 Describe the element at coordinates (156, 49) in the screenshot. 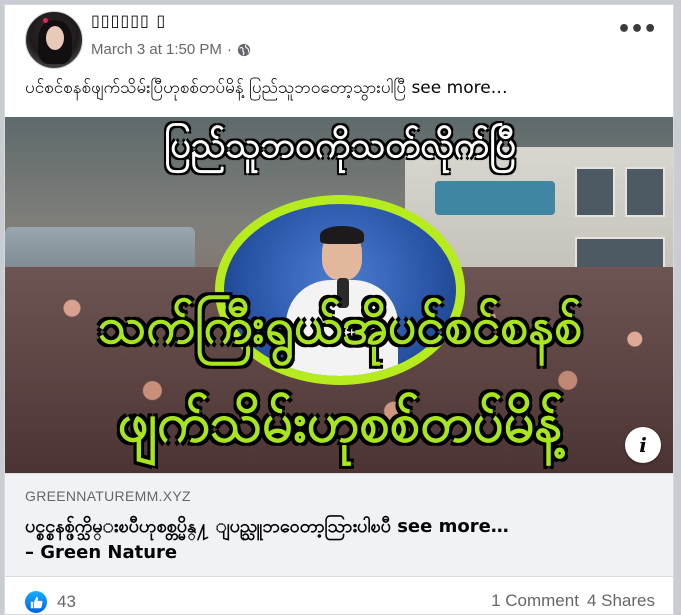

I see `post-timestamp: March 3 at 1:50 PM` at that location.